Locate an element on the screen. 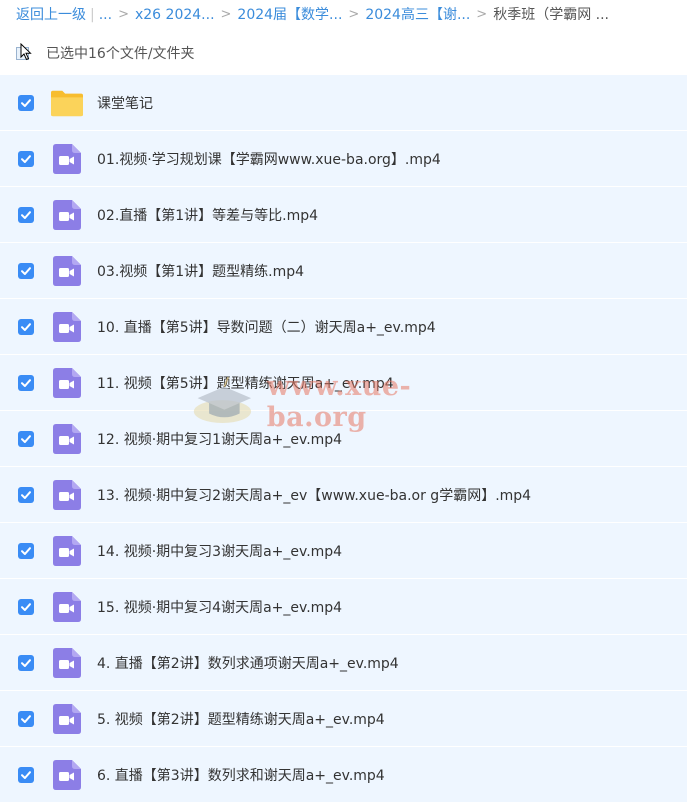 Image resolution: width=687 pixels, height=802 pixels. selection-bar: 已选中16个文件/文件夹 is located at coordinates (105, 53).